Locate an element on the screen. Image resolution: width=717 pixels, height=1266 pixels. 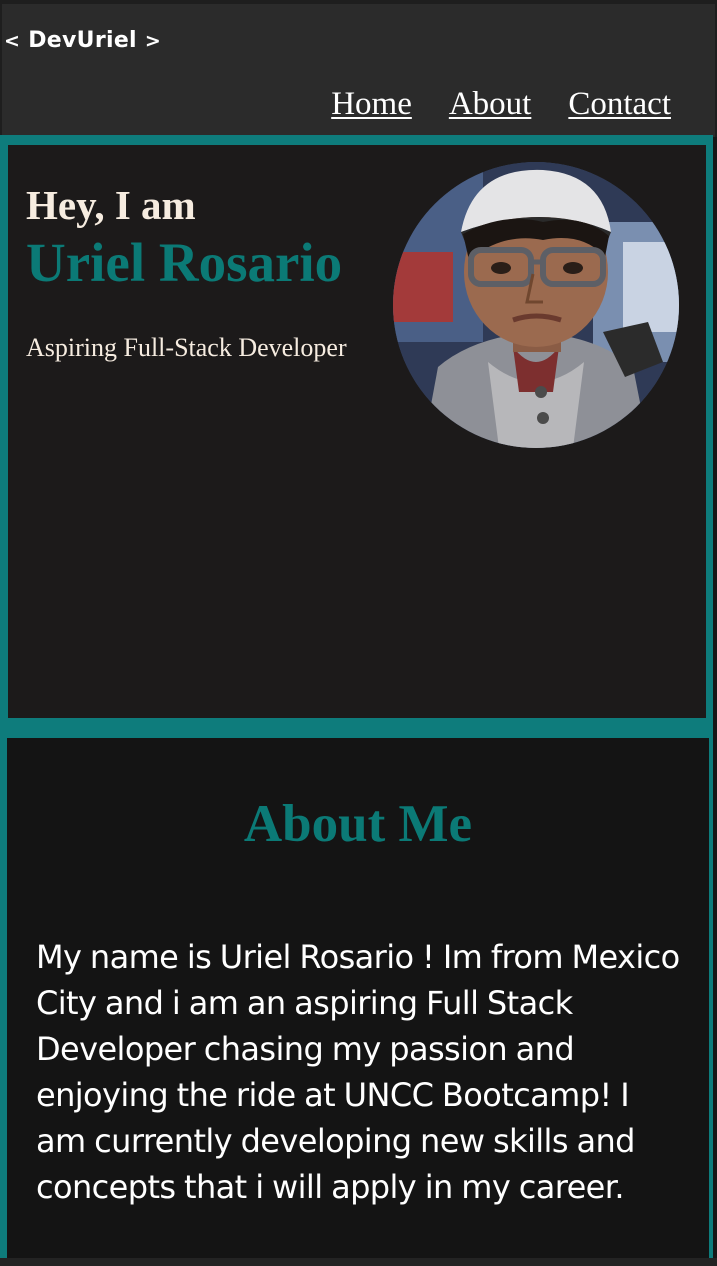
nav-link-home: Home is located at coordinates (371, 104).